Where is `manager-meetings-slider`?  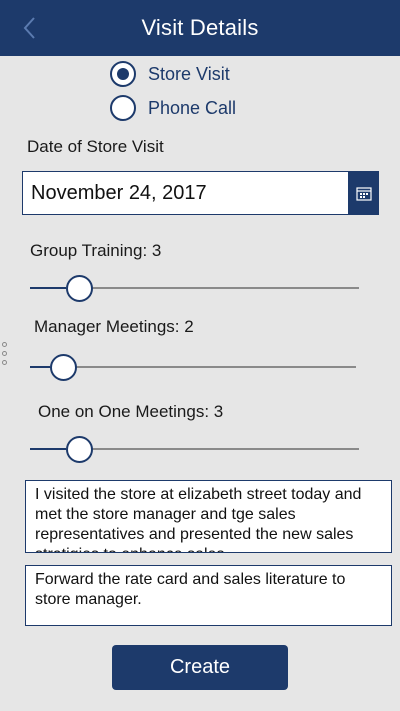
manager-meetings-slider is located at coordinates (193, 367).